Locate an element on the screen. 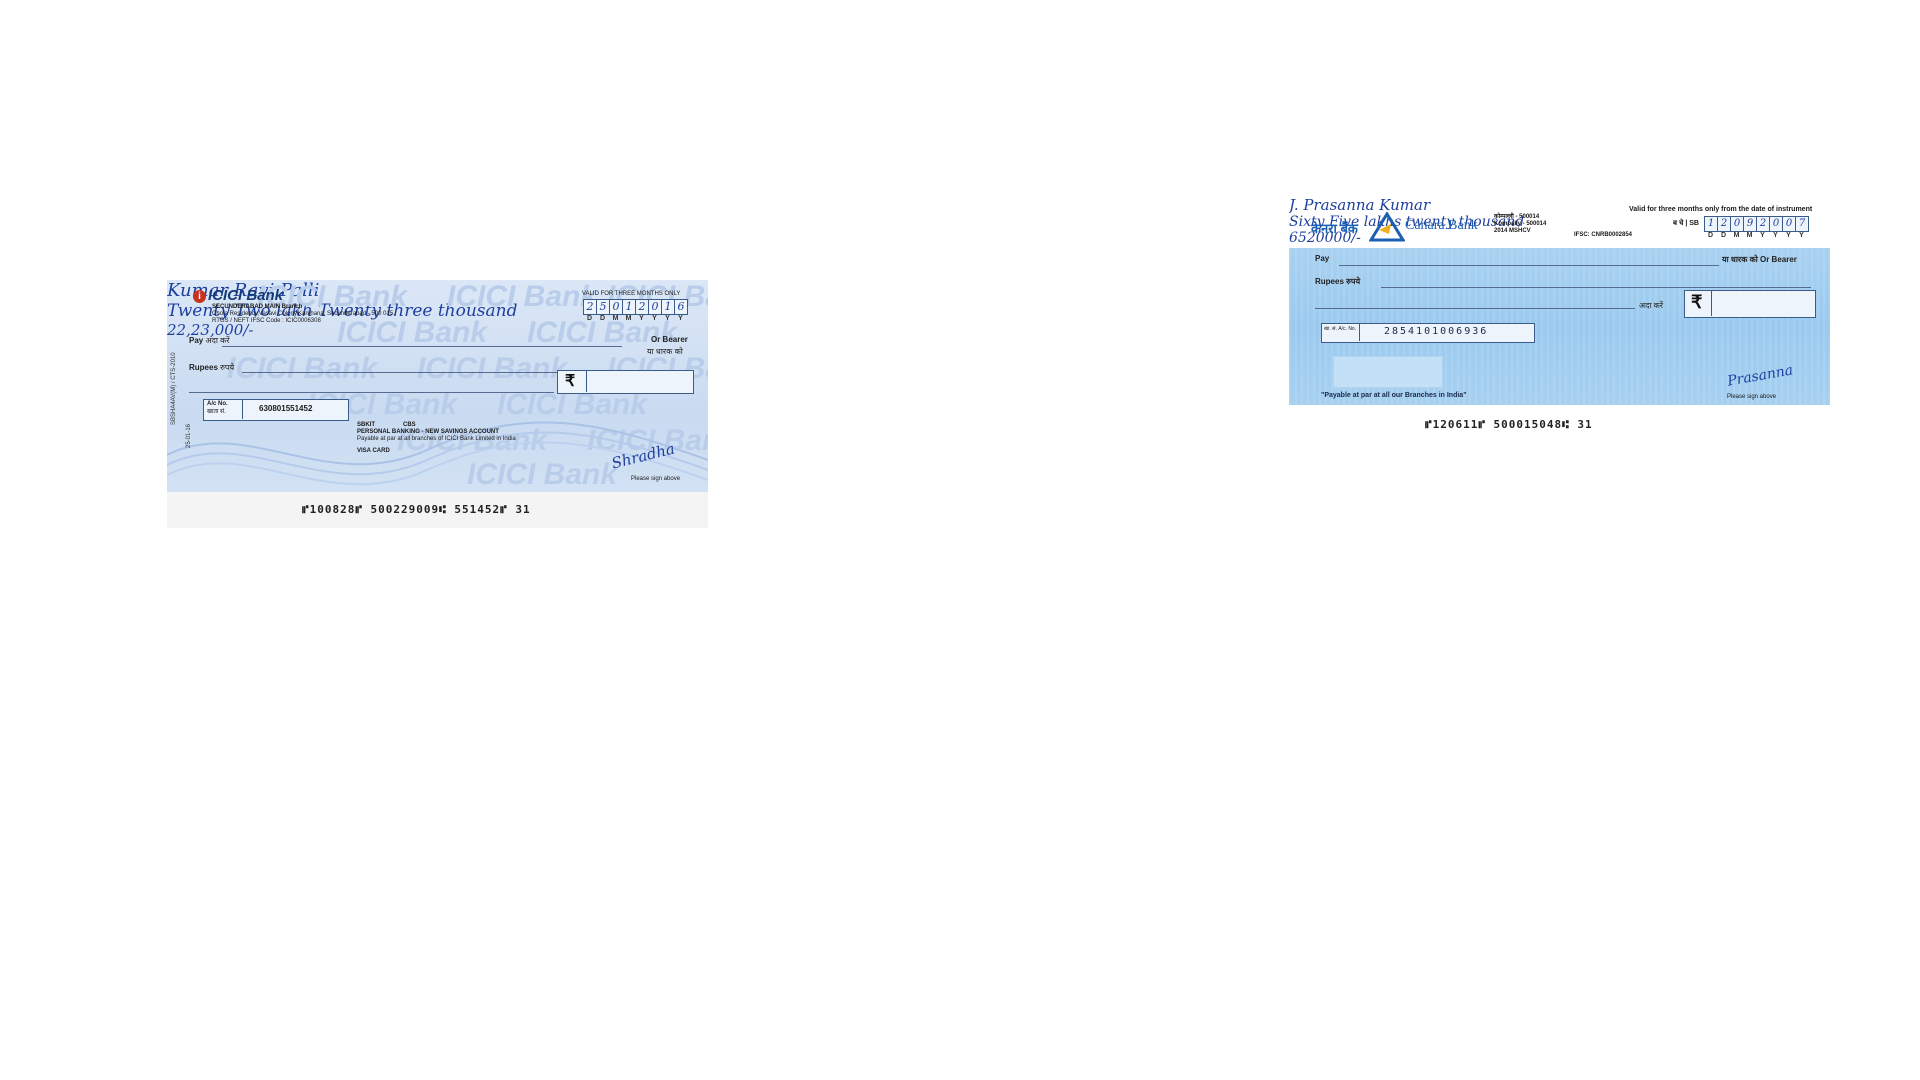 This screenshot has height=1080, width=1920. icici-logo: i ICICI Bank is located at coordinates (238, 295).